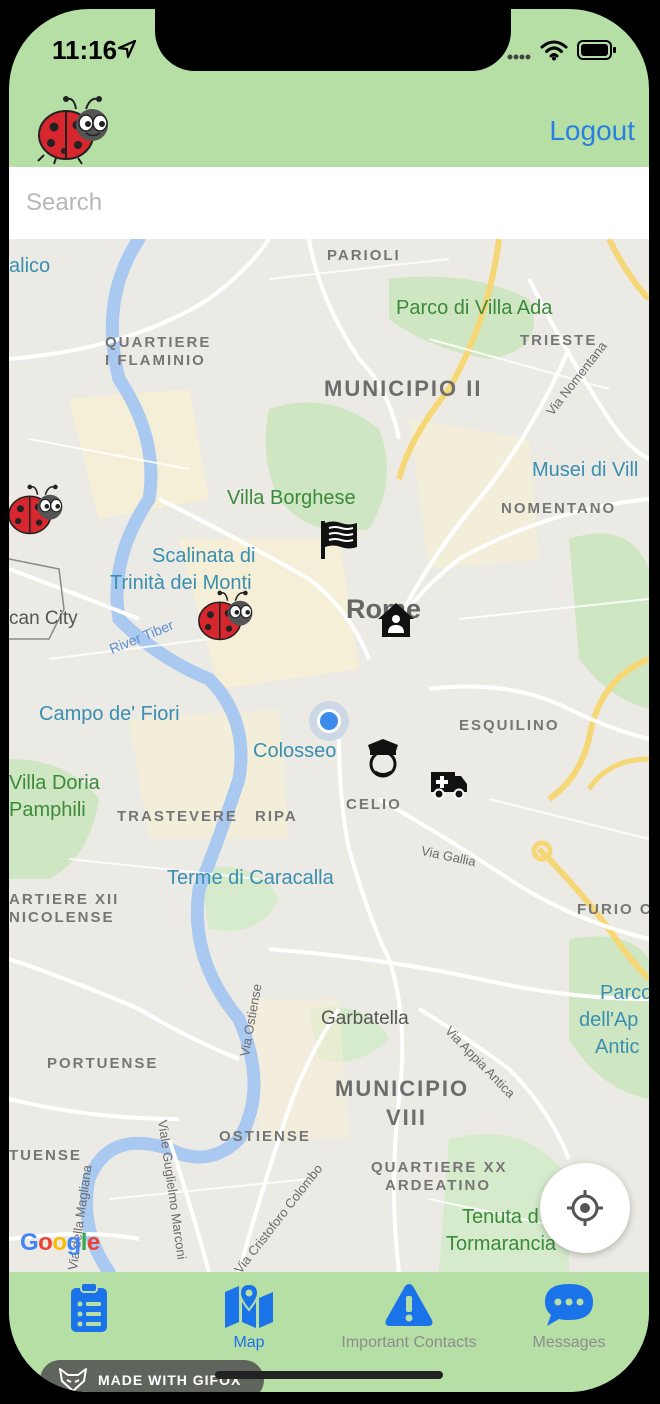 This screenshot has height=1404, width=660. Describe the element at coordinates (329, 127) in the screenshot. I see `app-header: Logout` at that location.